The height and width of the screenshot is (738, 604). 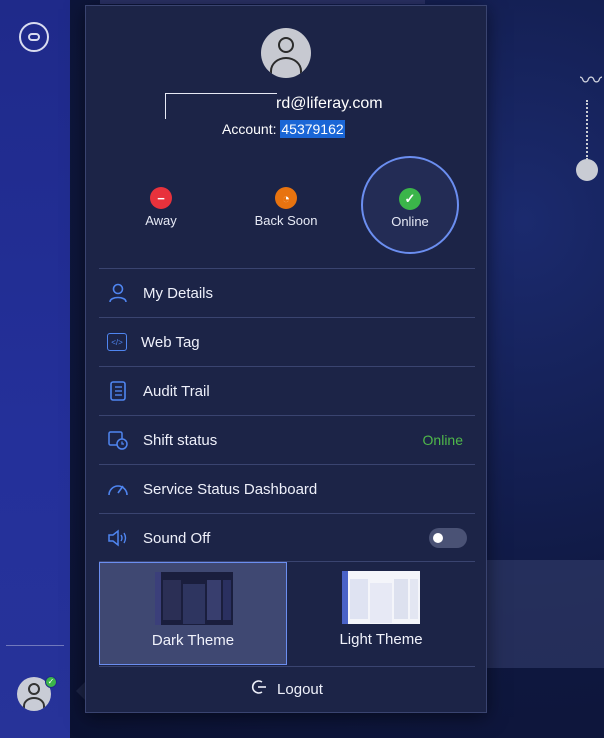 What do you see at coordinates (178, 293) in the screenshot?
I see `menu-item-label: My Details` at bounding box center [178, 293].